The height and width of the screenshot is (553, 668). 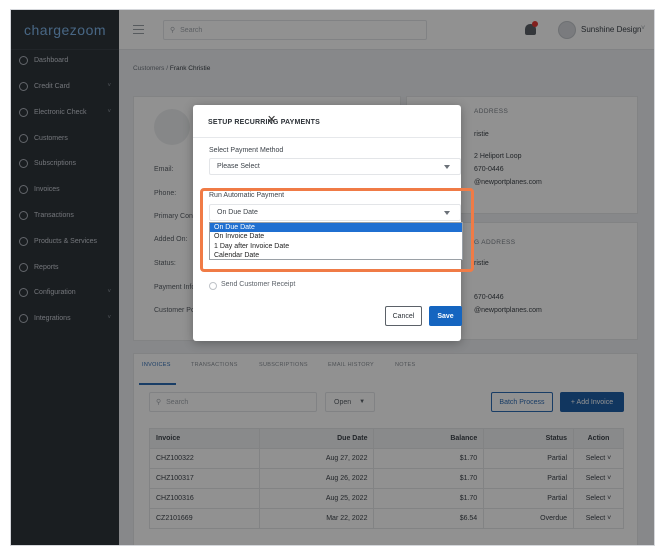 I want to click on send-receipt-checkbox, so click(x=213, y=286).